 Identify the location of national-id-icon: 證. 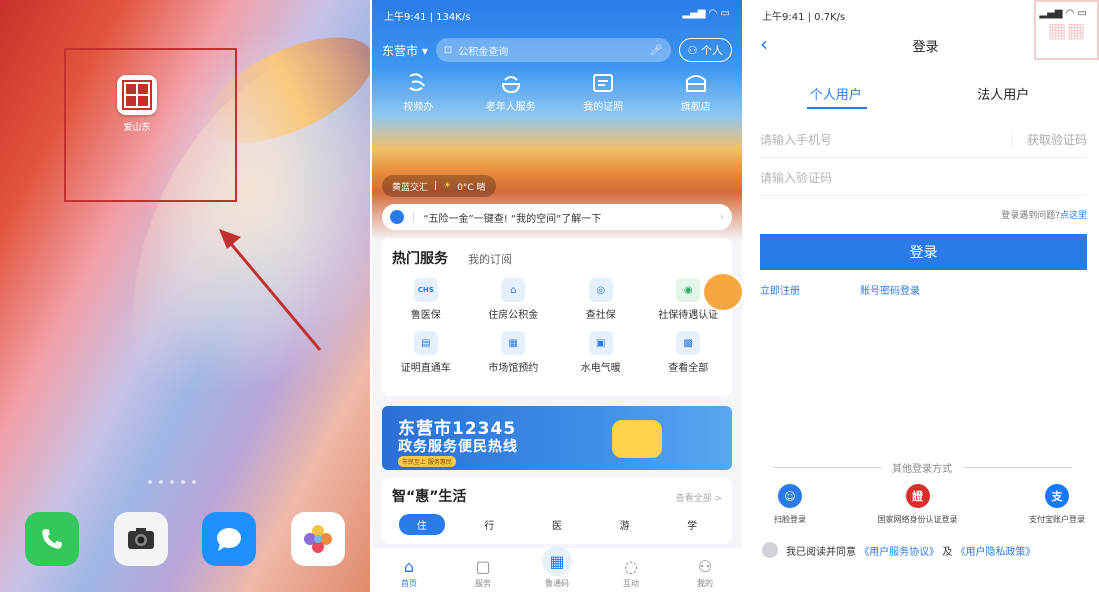
(917, 496).